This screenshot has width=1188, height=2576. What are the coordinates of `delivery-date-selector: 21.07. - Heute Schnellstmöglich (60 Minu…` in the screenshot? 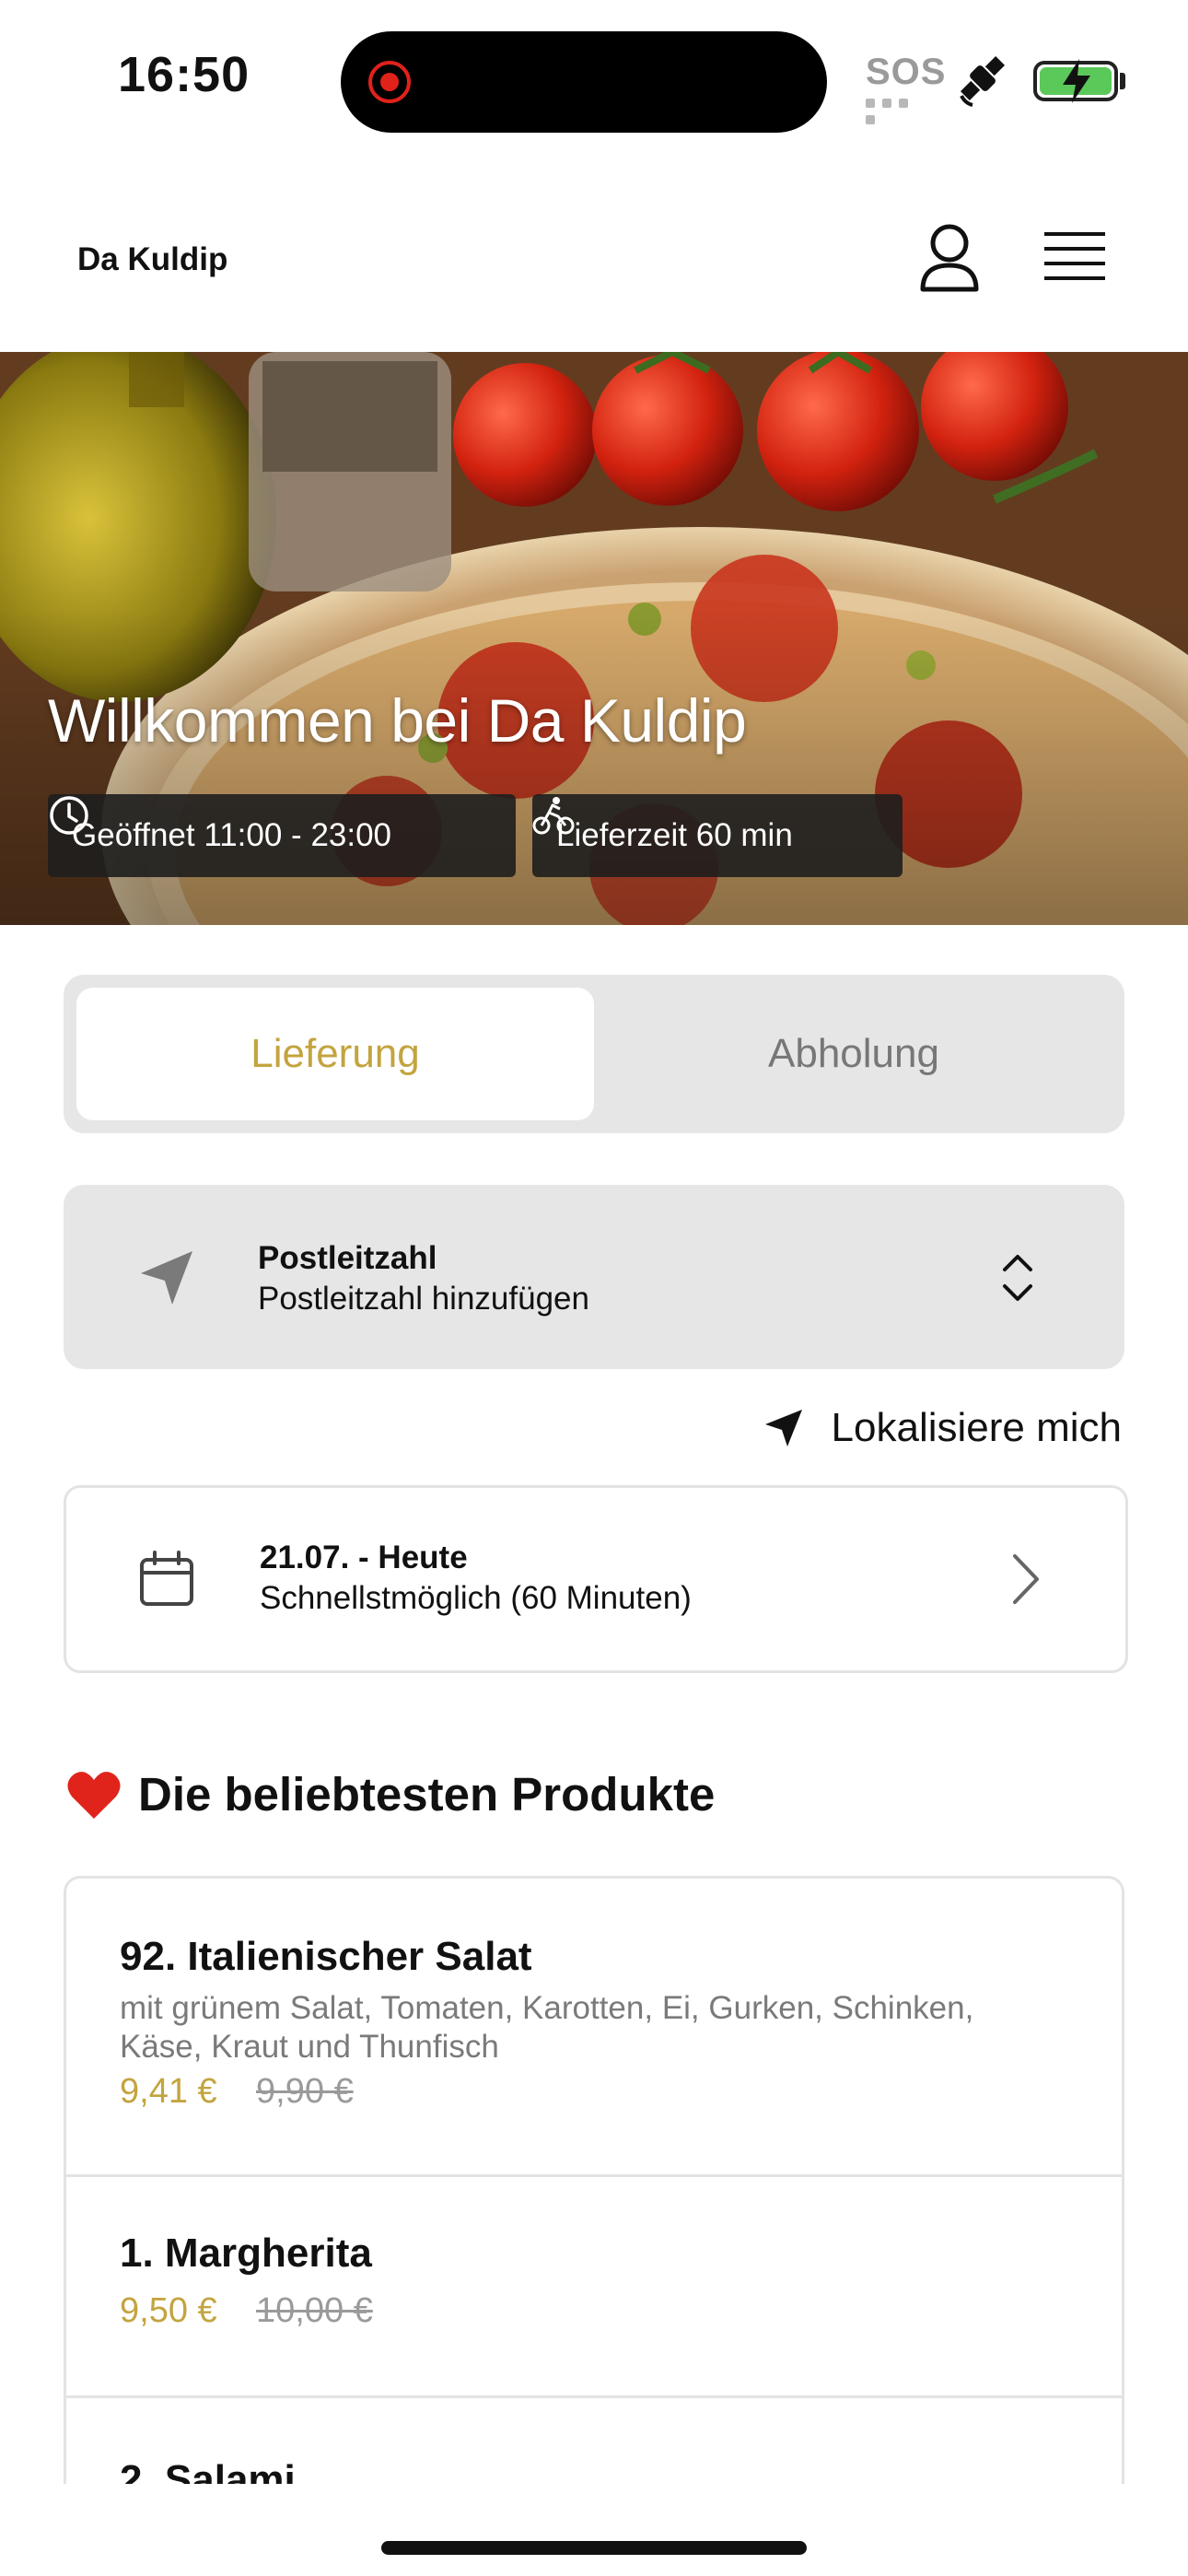 It's located at (596, 1579).